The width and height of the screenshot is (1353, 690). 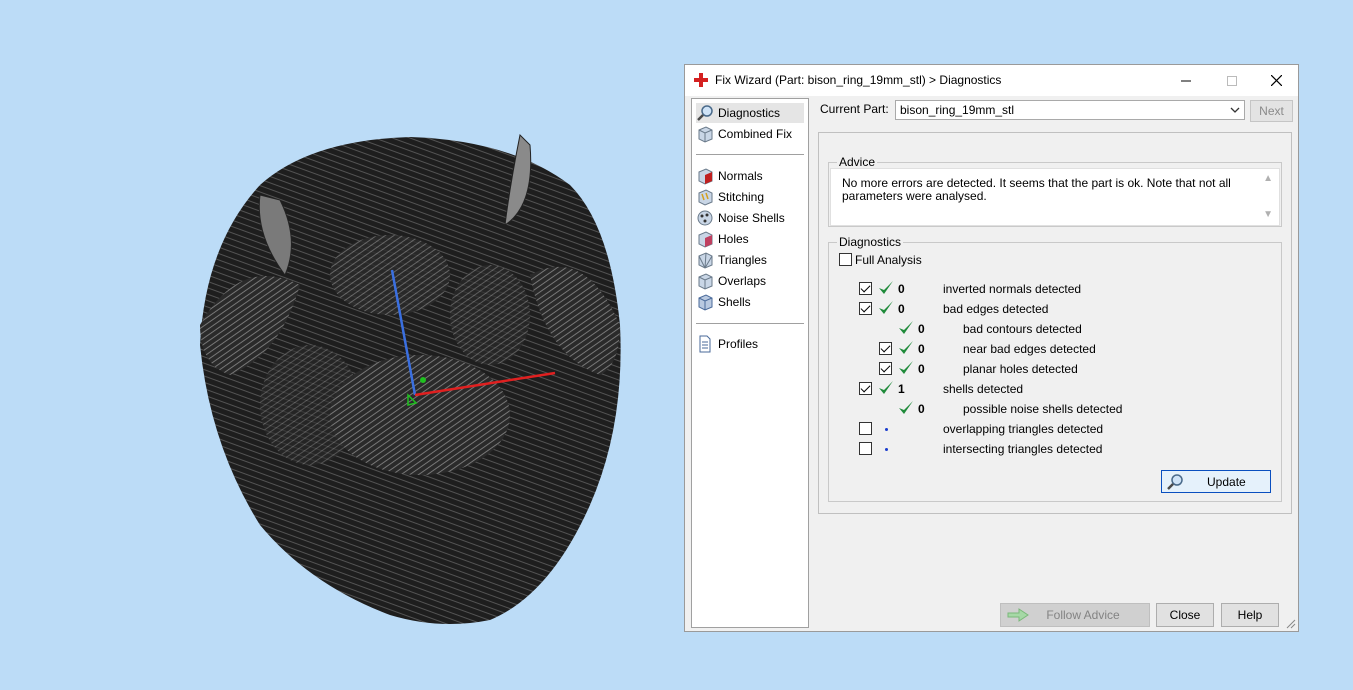 I want to click on holes-cube-icon, so click(x=705, y=239).